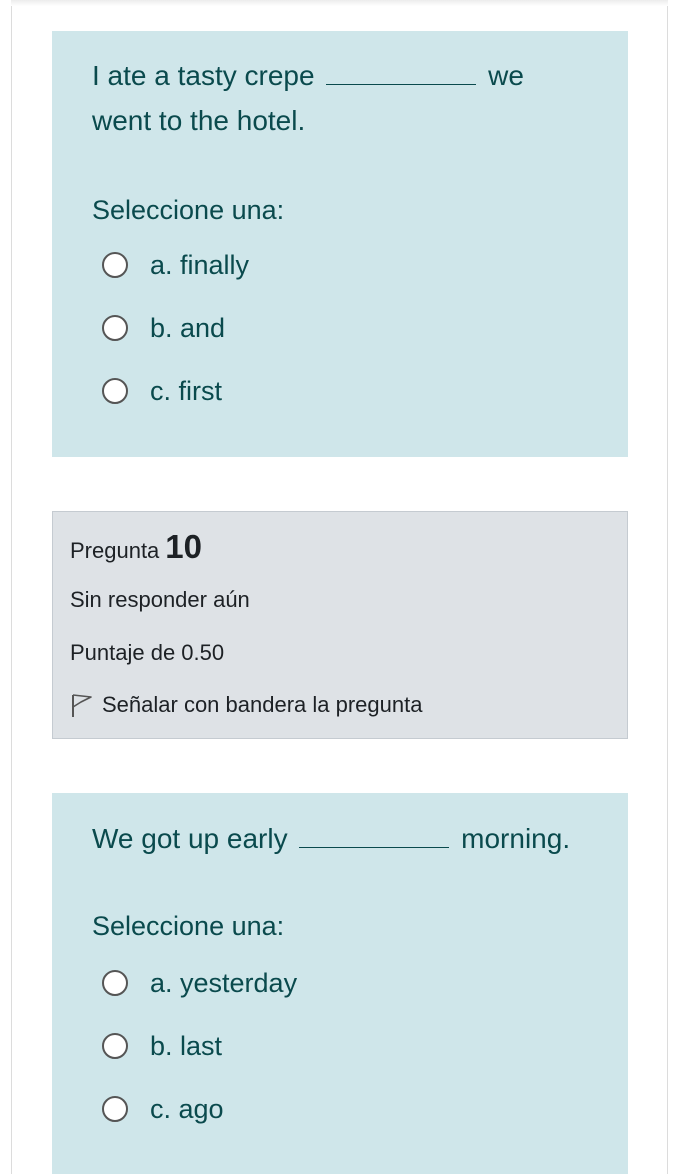 This screenshot has height=1174, width=700. What do you see at coordinates (516, 838) in the screenshot?
I see `question-10-text-after: morning.` at bounding box center [516, 838].